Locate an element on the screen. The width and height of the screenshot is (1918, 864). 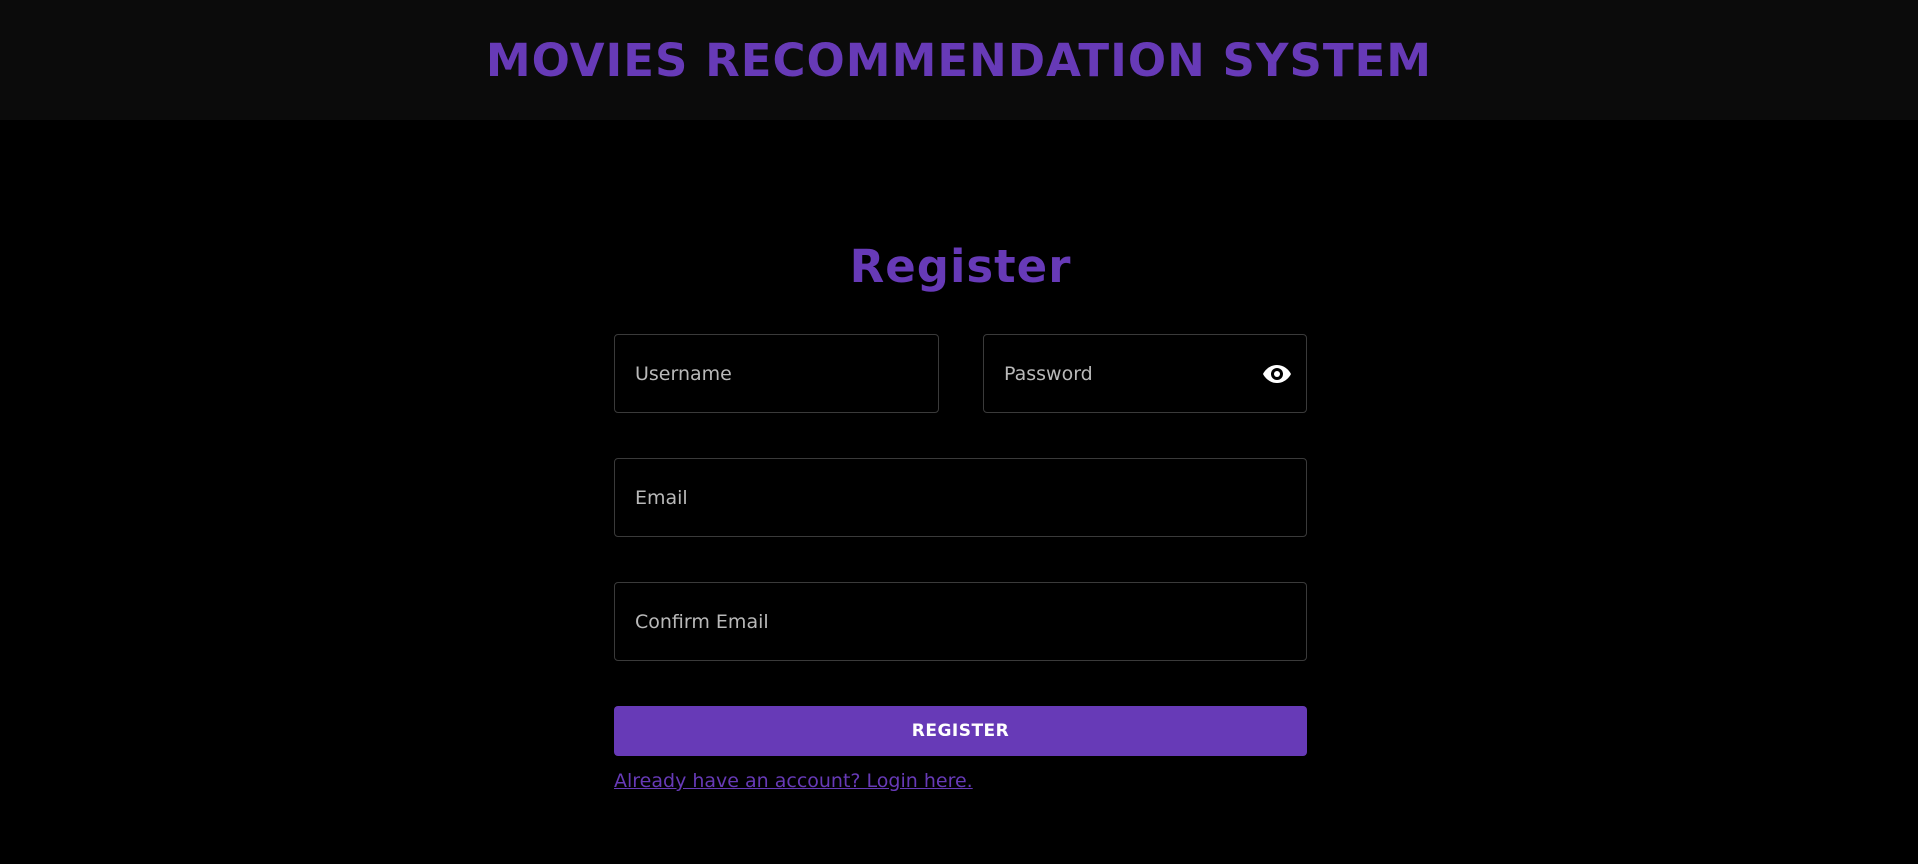
username-field is located at coordinates (776, 373).